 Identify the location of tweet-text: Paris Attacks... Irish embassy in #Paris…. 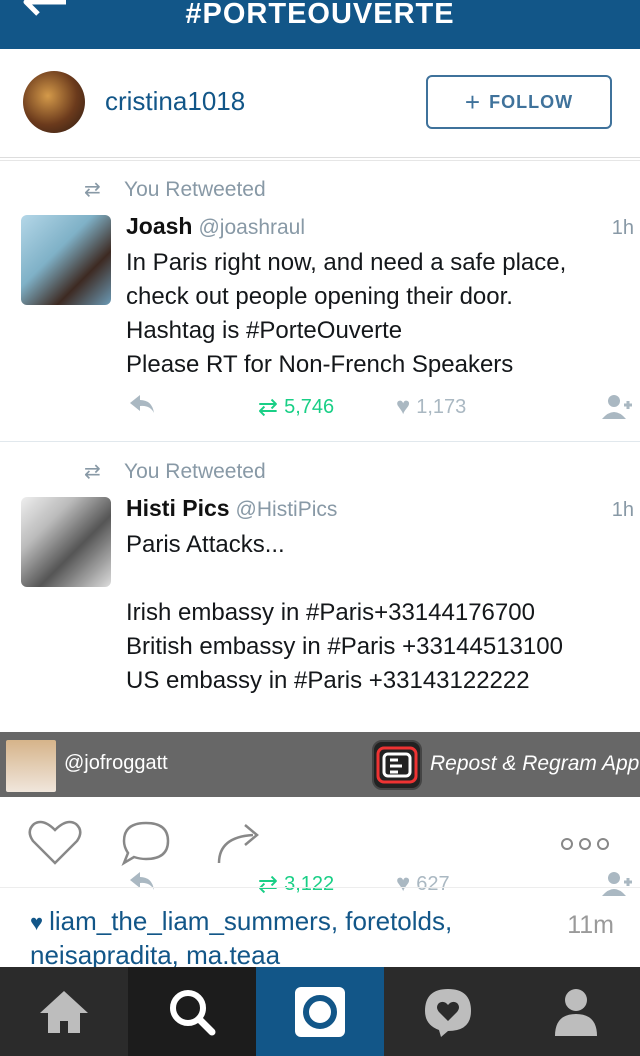
(344, 612).